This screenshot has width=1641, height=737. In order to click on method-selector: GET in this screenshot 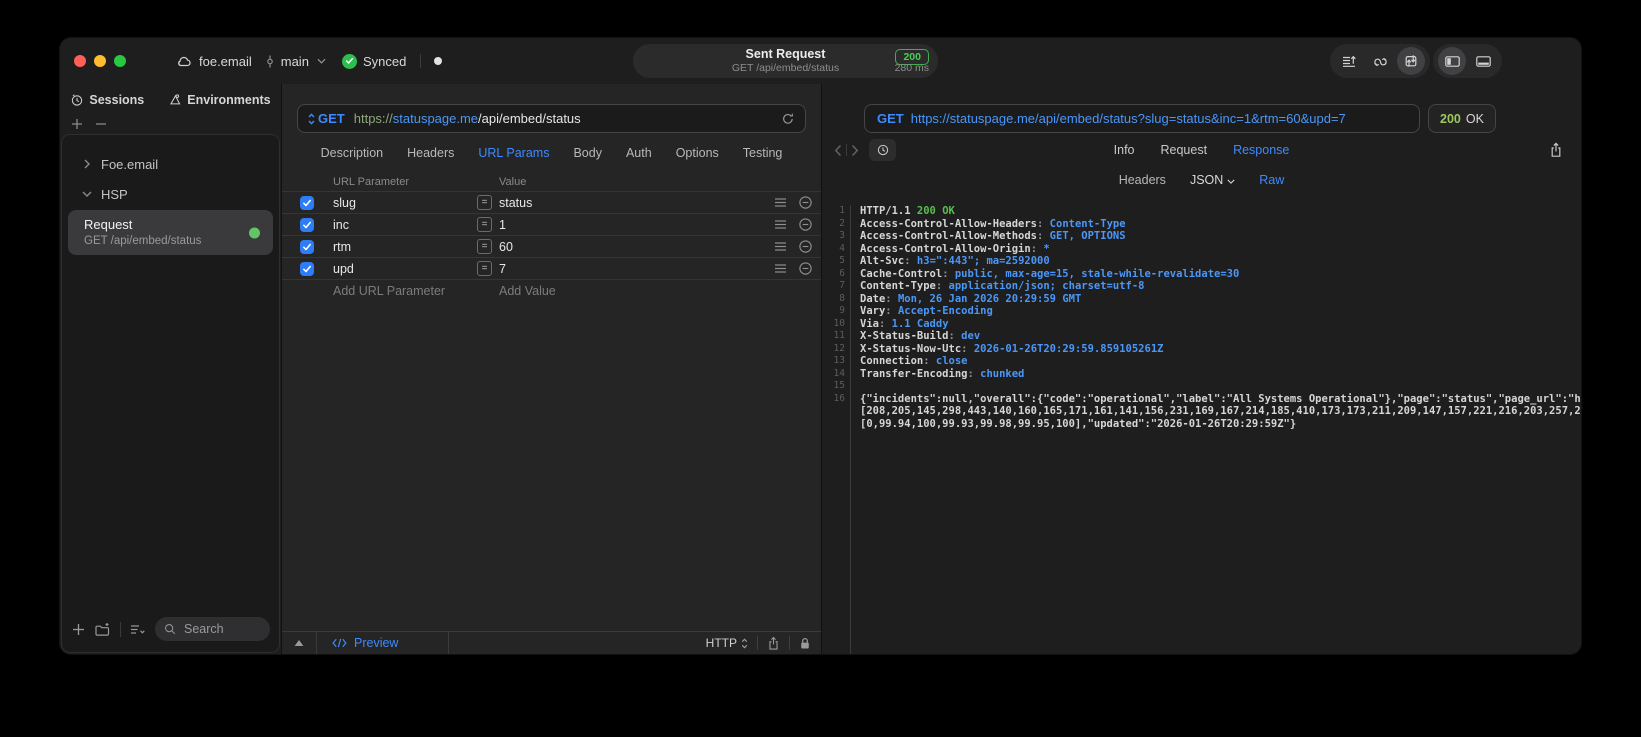, I will do `click(326, 118)`.